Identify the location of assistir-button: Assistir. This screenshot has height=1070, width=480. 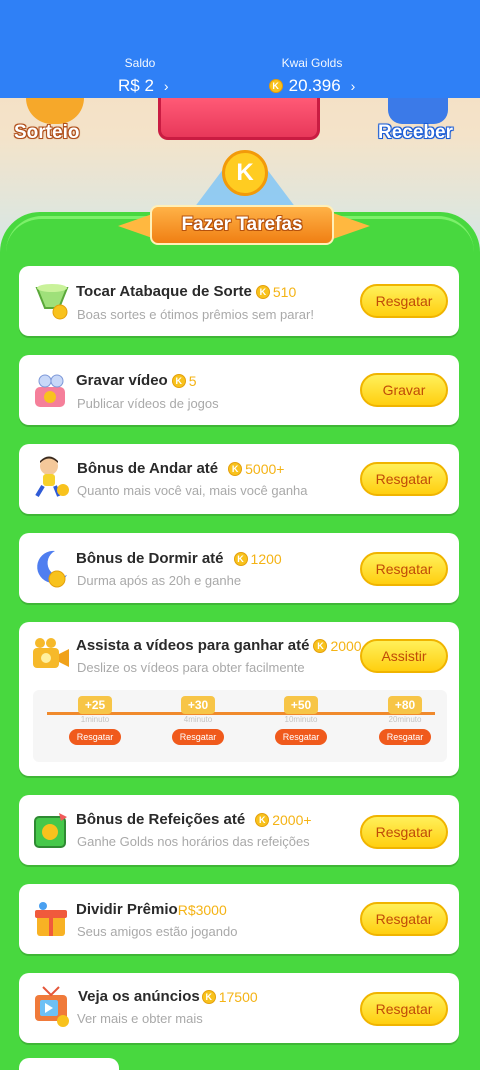
(404, 656).